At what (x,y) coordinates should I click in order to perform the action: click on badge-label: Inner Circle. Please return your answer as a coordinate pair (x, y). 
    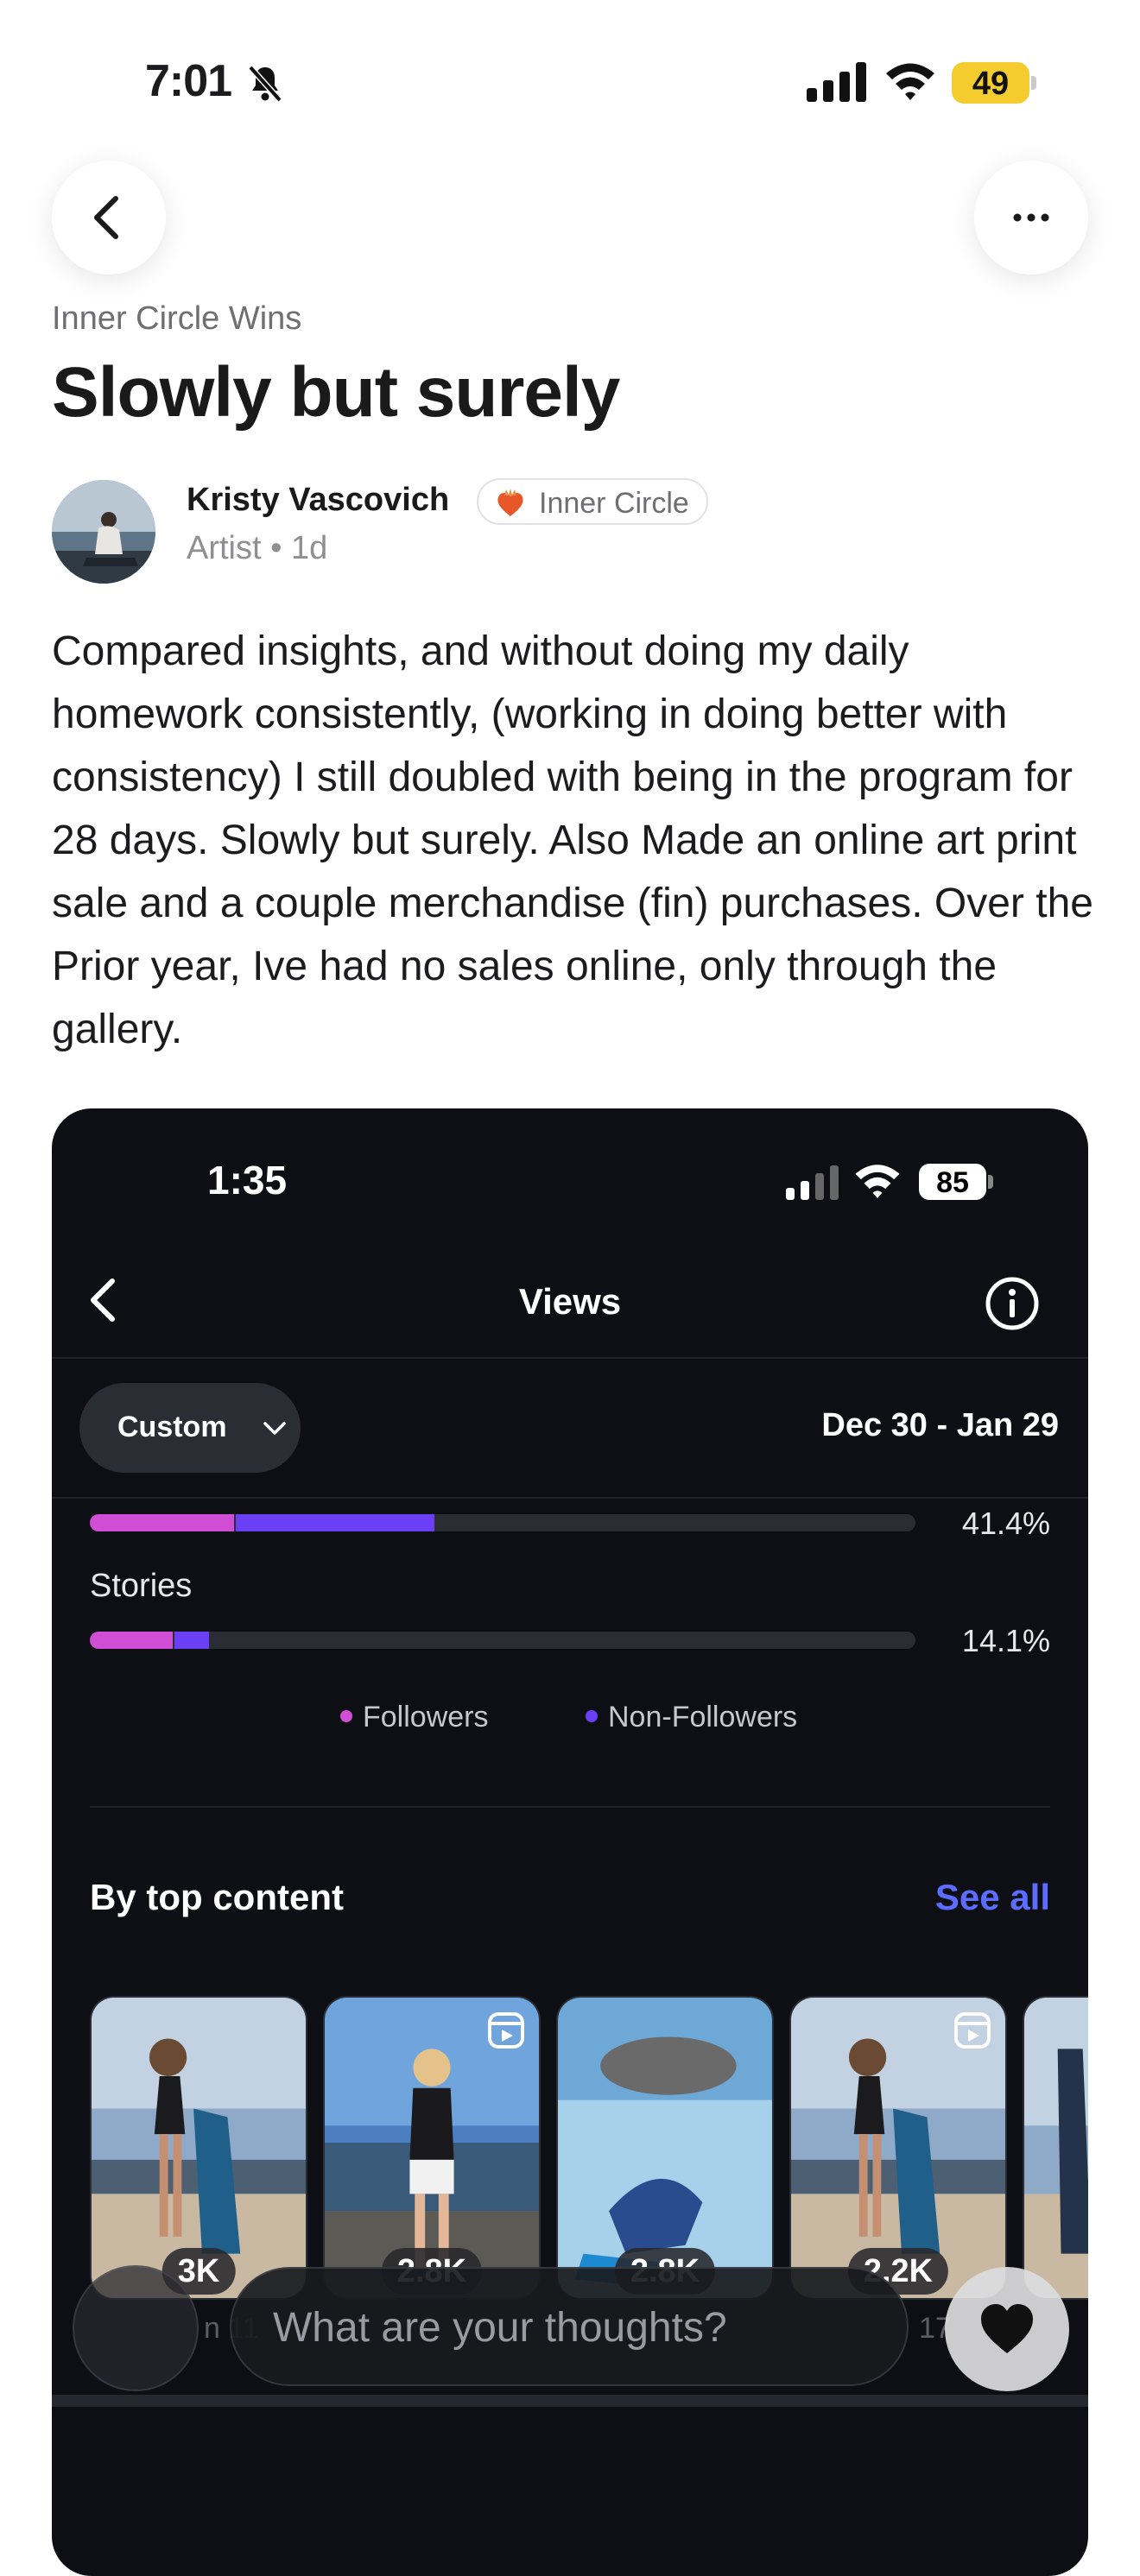
    Looking at the image, I should click on (614, 503).